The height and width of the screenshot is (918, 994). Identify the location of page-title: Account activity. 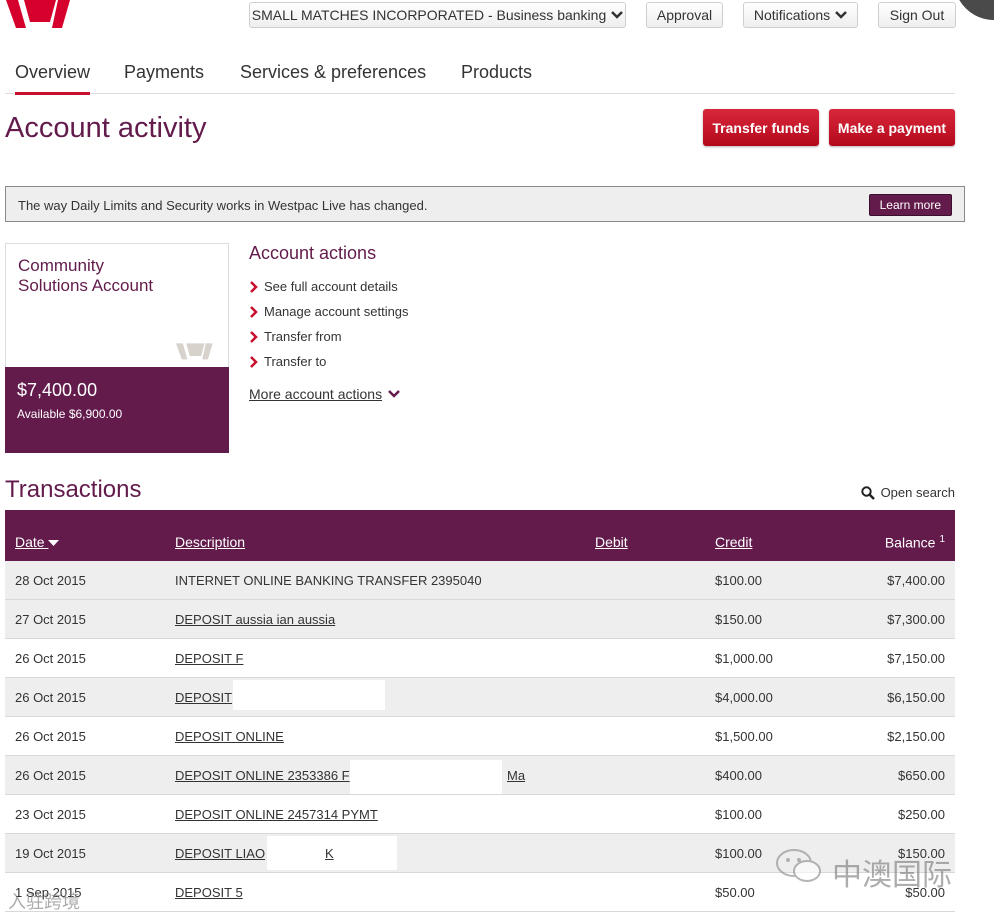
(106, 128).